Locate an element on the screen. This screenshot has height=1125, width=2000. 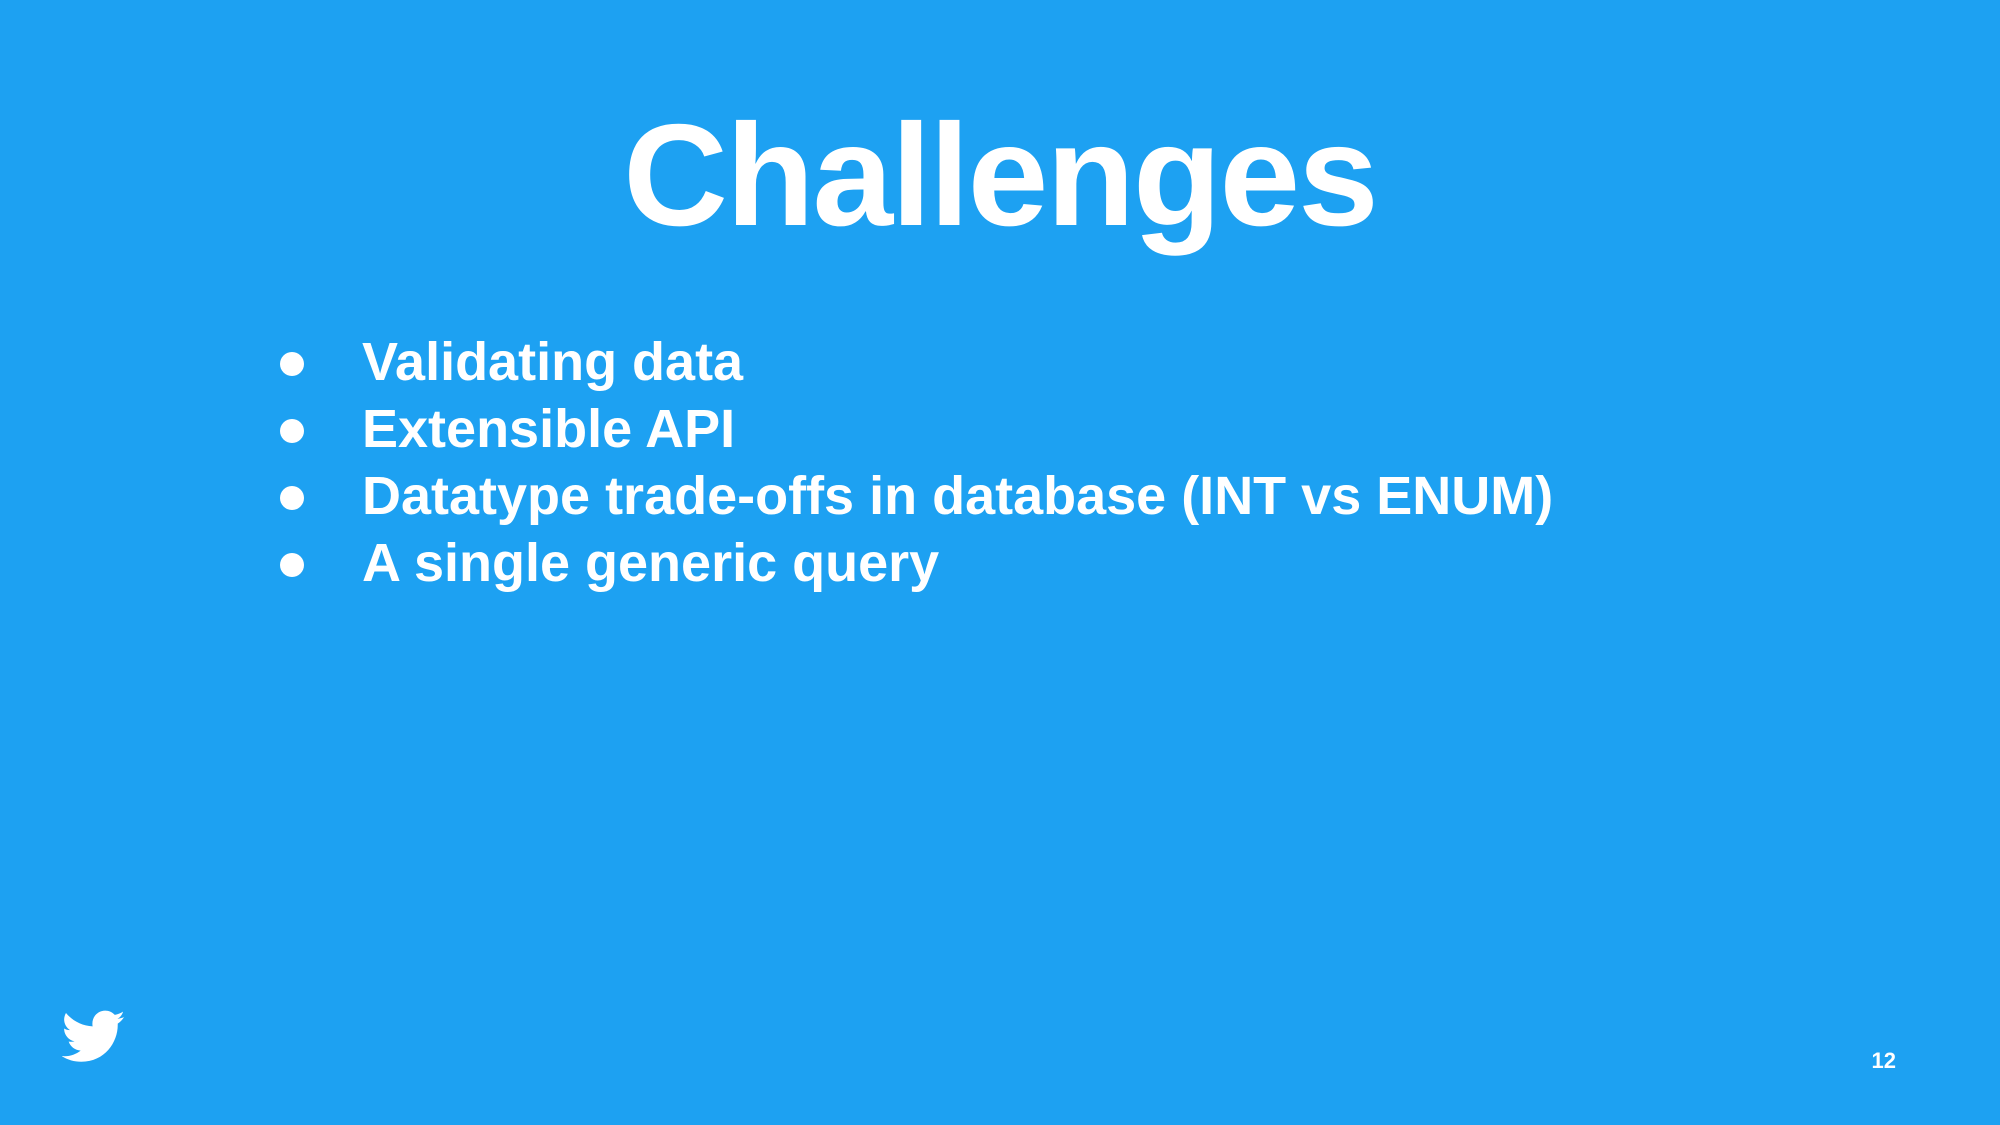
bullet-text: Validating data is located at coordinates (553, 361).